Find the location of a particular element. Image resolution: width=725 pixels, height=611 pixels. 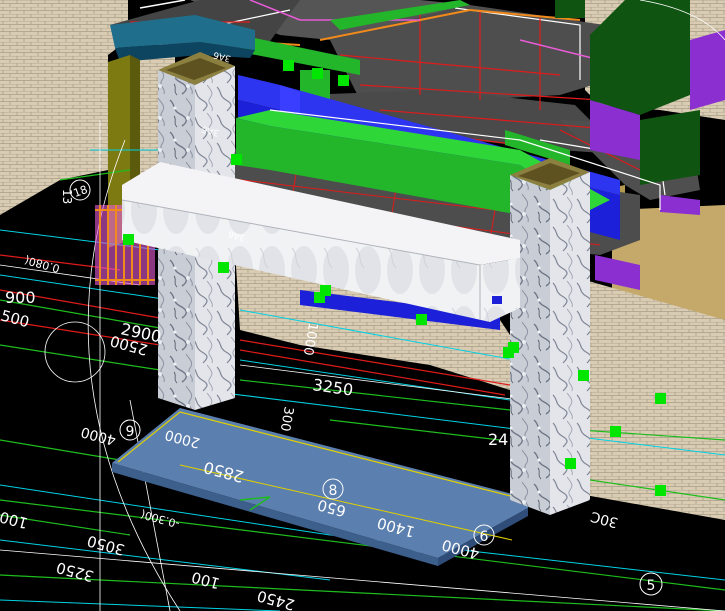

dim-24: 24 is located at coordinates (498, 439).